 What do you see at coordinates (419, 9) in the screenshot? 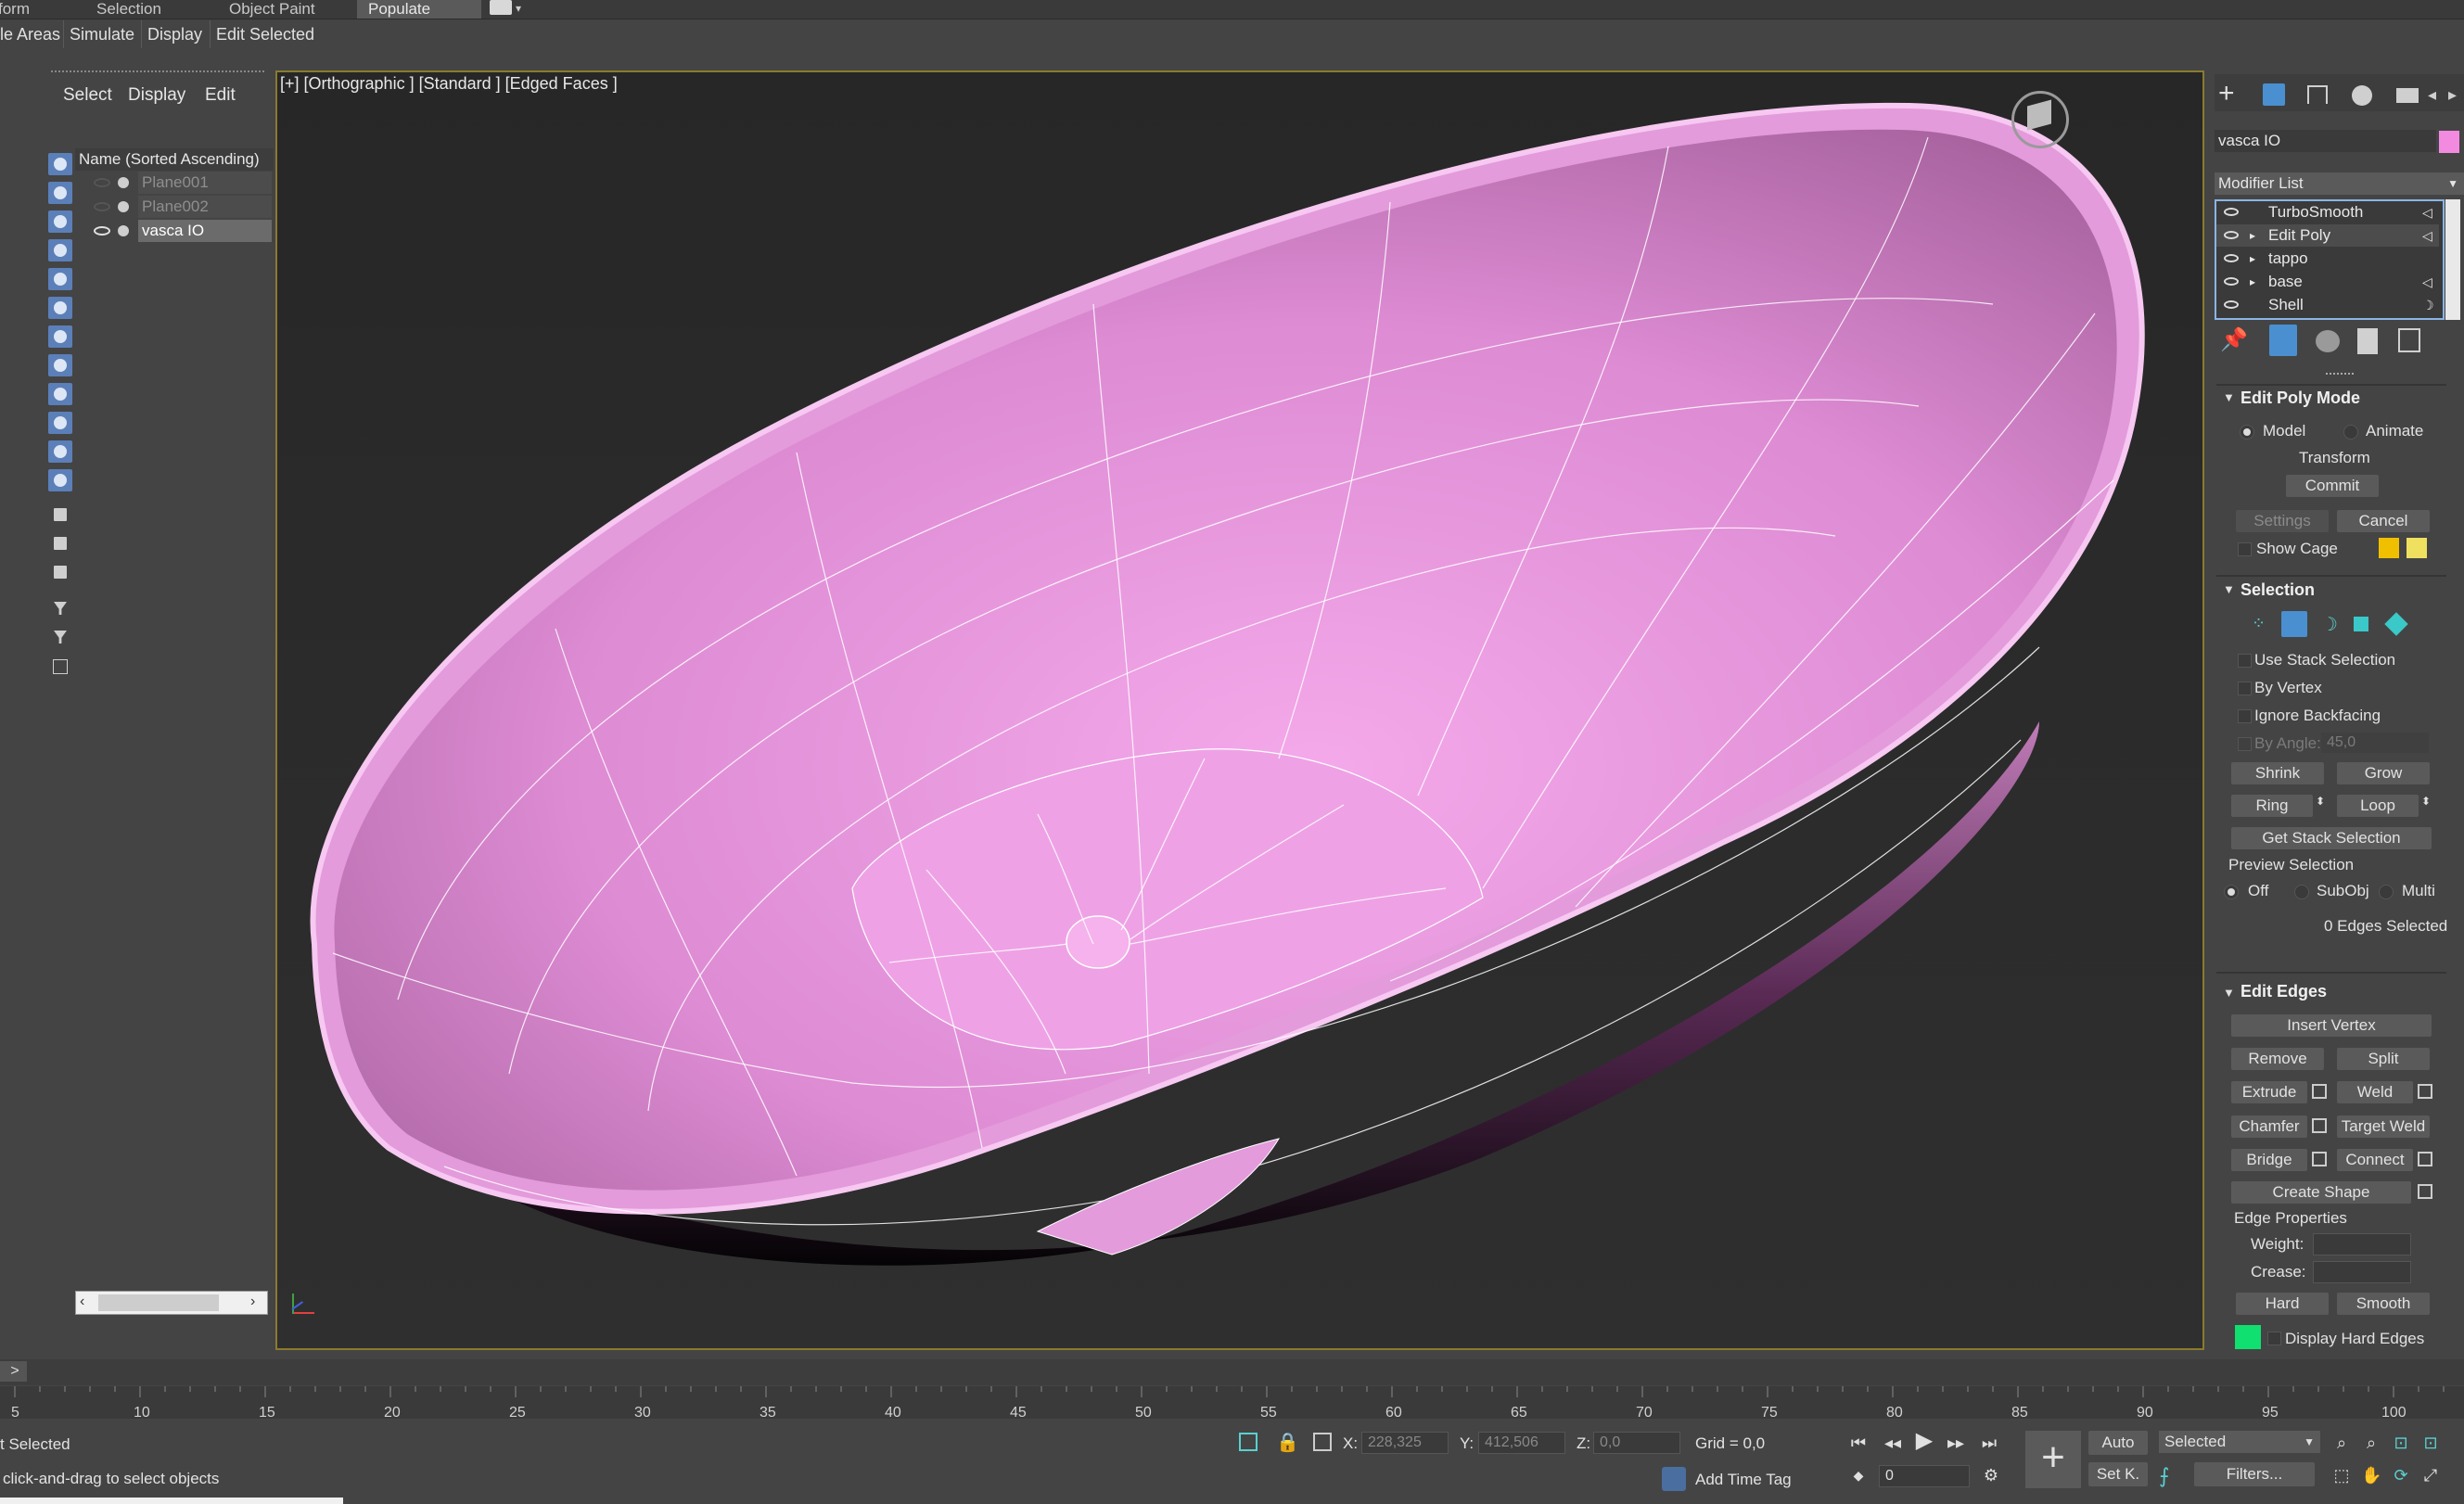
I see `ribbon-tab-populate: Populate` at bounding box center [419, 9].